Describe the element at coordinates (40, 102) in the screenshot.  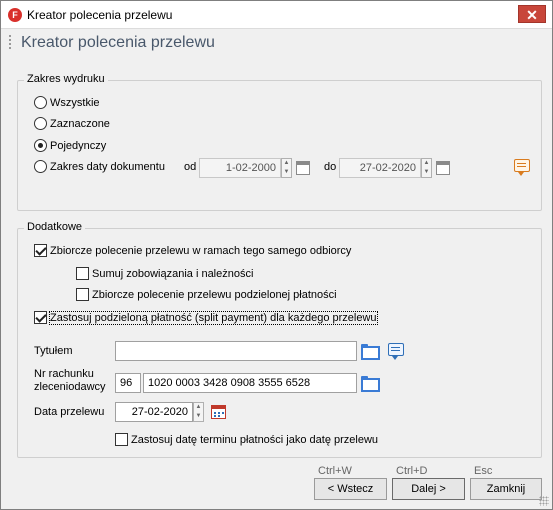
I see `radio-all-indicator` at that location.